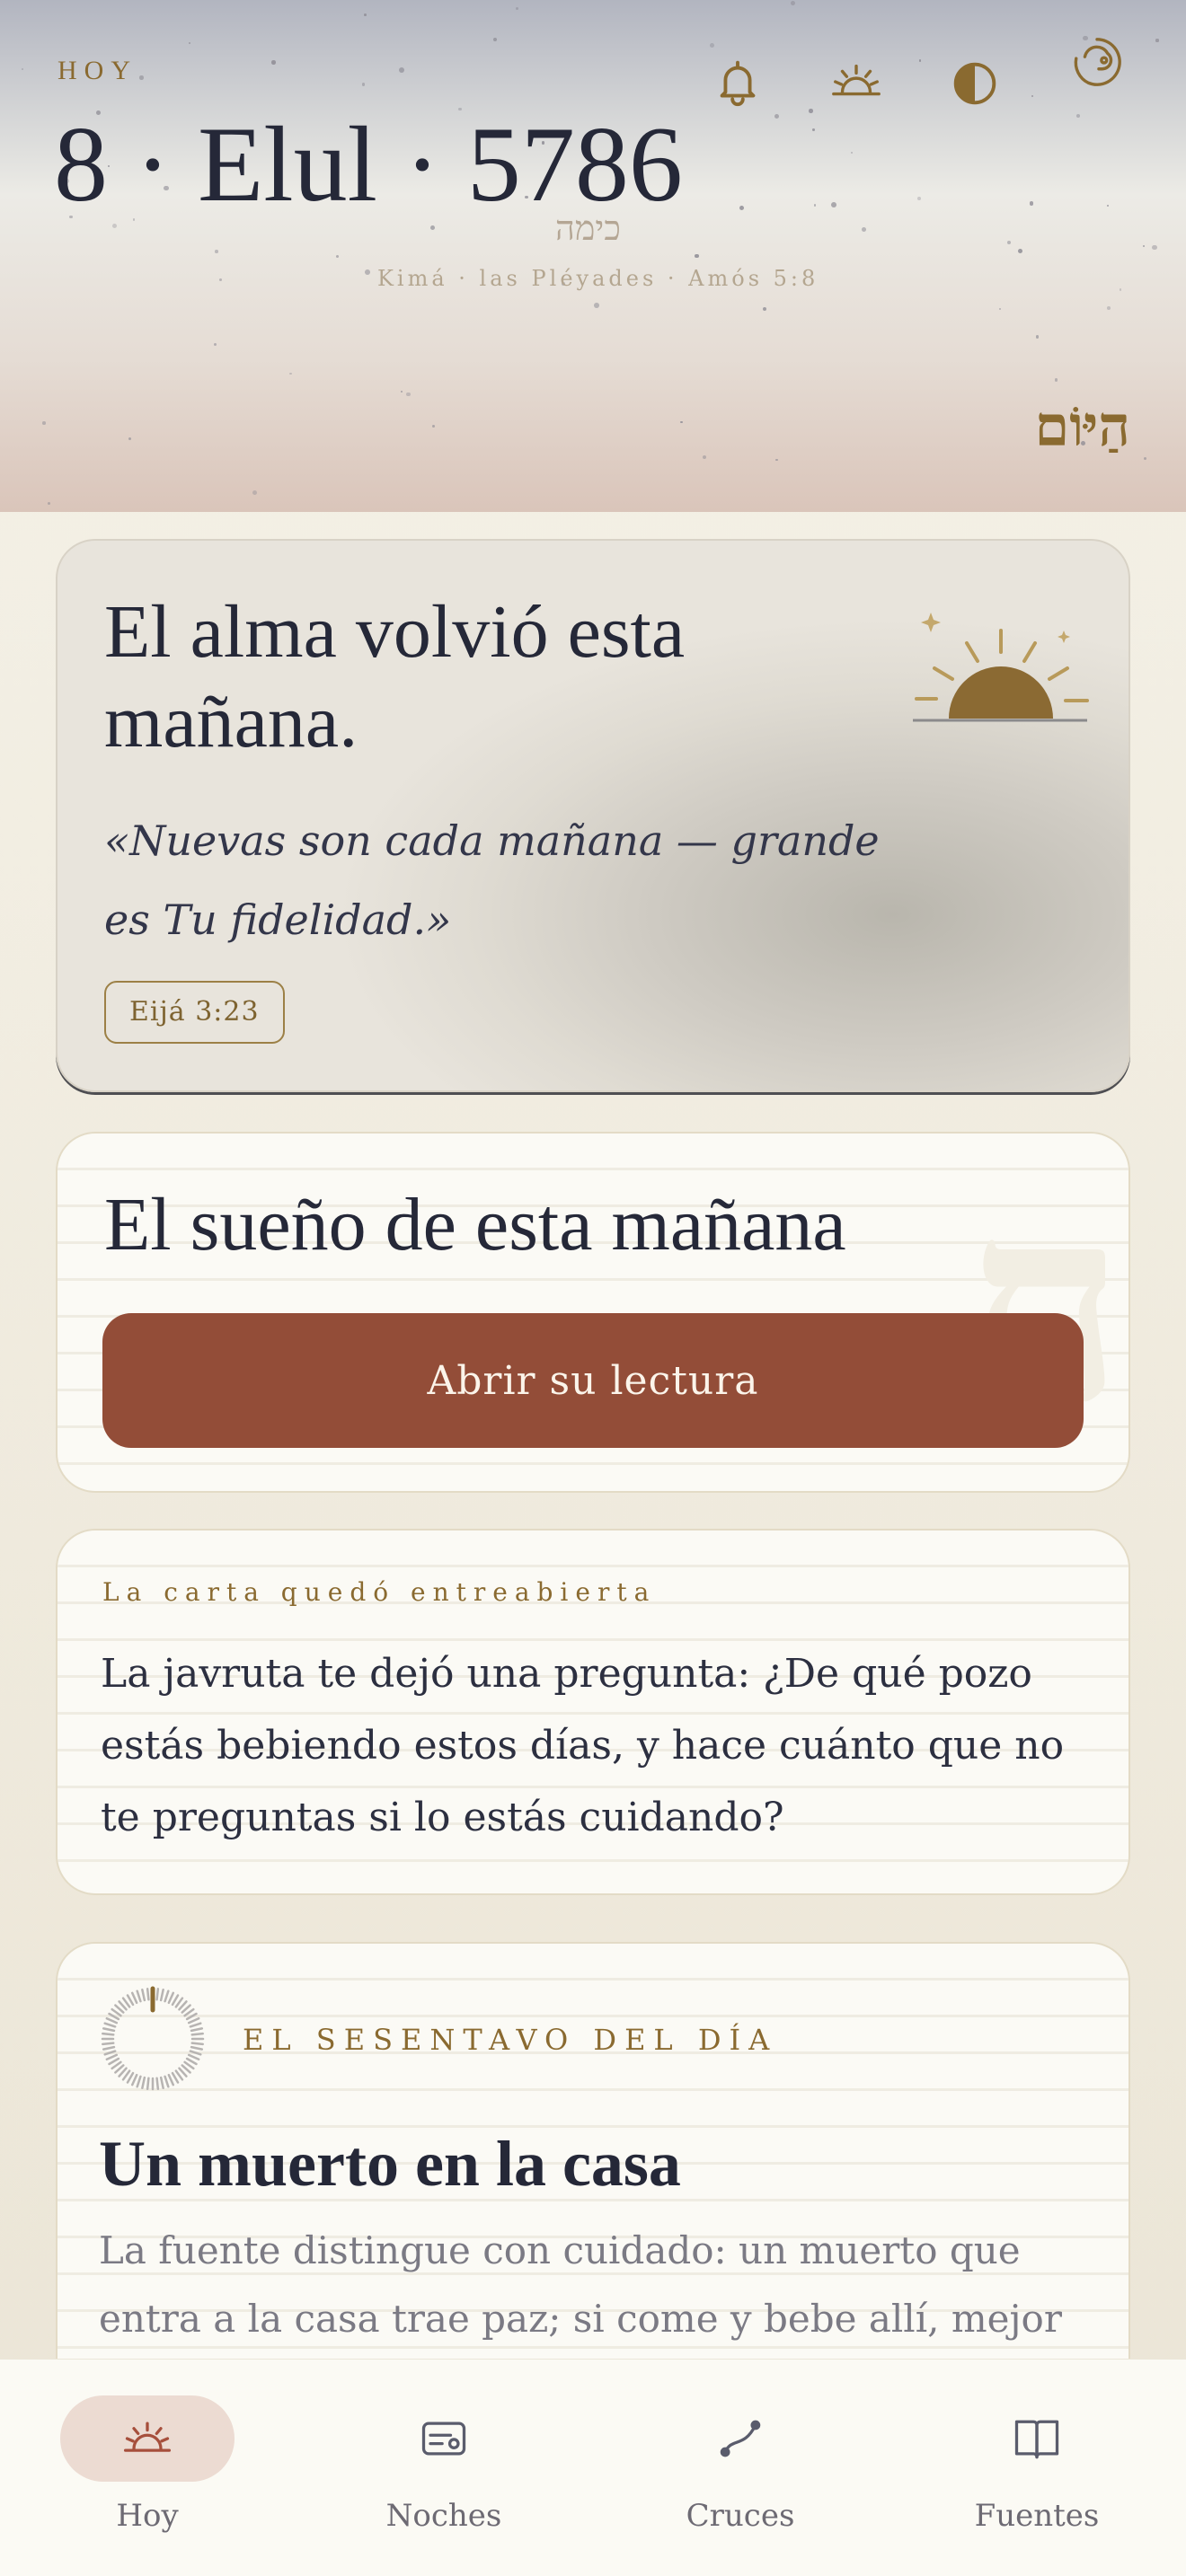  What do you see at coordinates (1097, 62) in the screenshot?
I see `profile-icon` at bounding box center [1097, 62].